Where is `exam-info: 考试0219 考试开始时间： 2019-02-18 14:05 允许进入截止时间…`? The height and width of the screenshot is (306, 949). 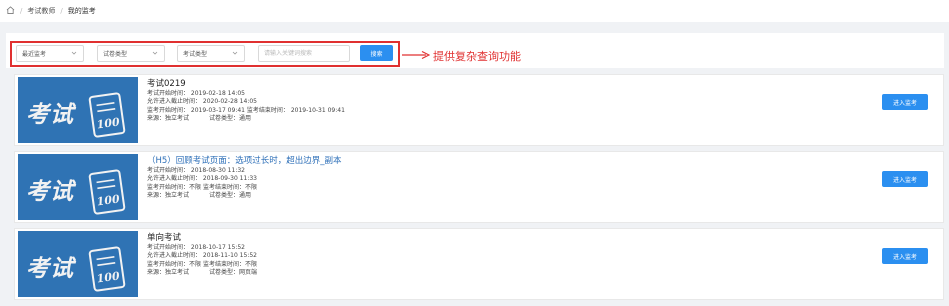
exam-info: 考试0219 考试开始时间： 2019-02-18 14:05 允许进入截止时间… is located at coordinates (246, 101).